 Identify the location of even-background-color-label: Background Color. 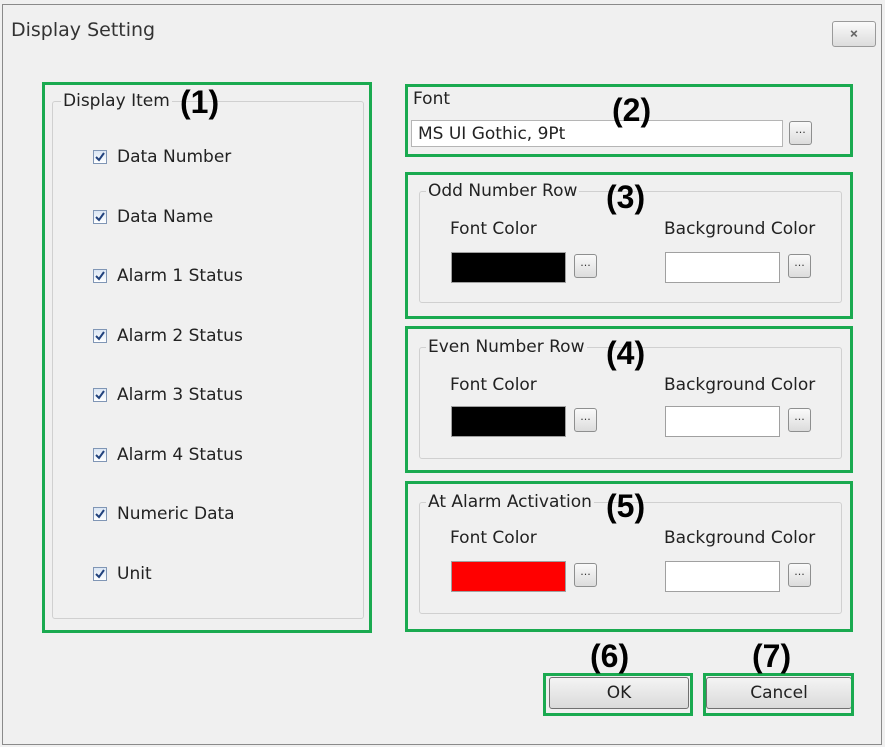
(740, 385).